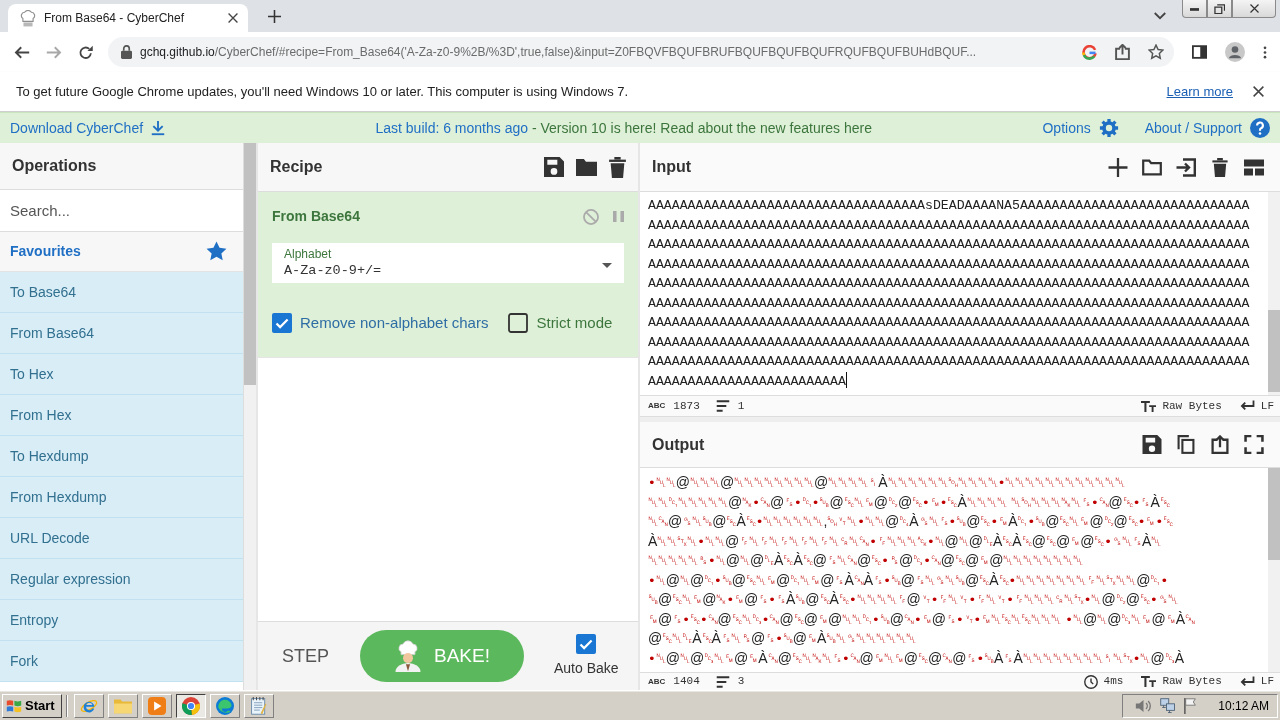 This screenshot has height=720, width=1280. What do you see at coordinates (866, 560) in the screenshot?
I see `output-line: ␀␀␀␀␀␈•␀@␀@␐À␛À␛@␜␀␘@␛•␞@␓•␘@␛@␙@␀␀␀␀␀␀␀␀` at bounding box center [866, 560].